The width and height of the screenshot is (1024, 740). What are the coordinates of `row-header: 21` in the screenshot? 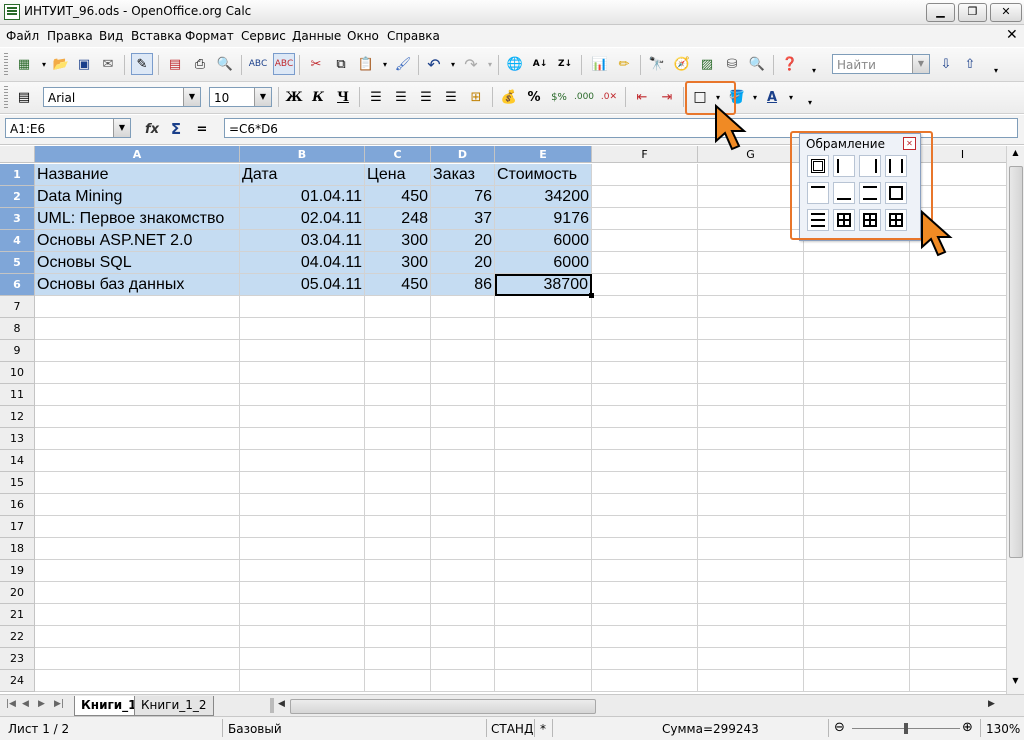 It's located at (17, 615).